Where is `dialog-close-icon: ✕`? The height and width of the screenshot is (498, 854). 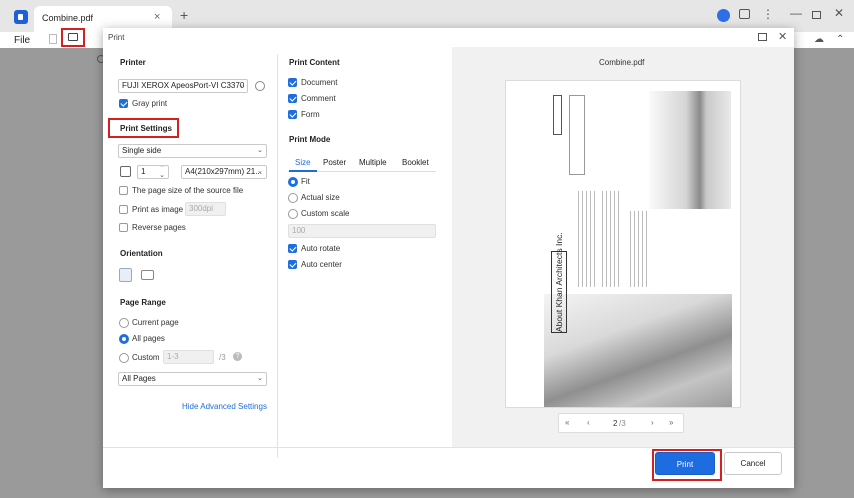
dialog-close-icon: ✕ is located at coordinates (782, 36).